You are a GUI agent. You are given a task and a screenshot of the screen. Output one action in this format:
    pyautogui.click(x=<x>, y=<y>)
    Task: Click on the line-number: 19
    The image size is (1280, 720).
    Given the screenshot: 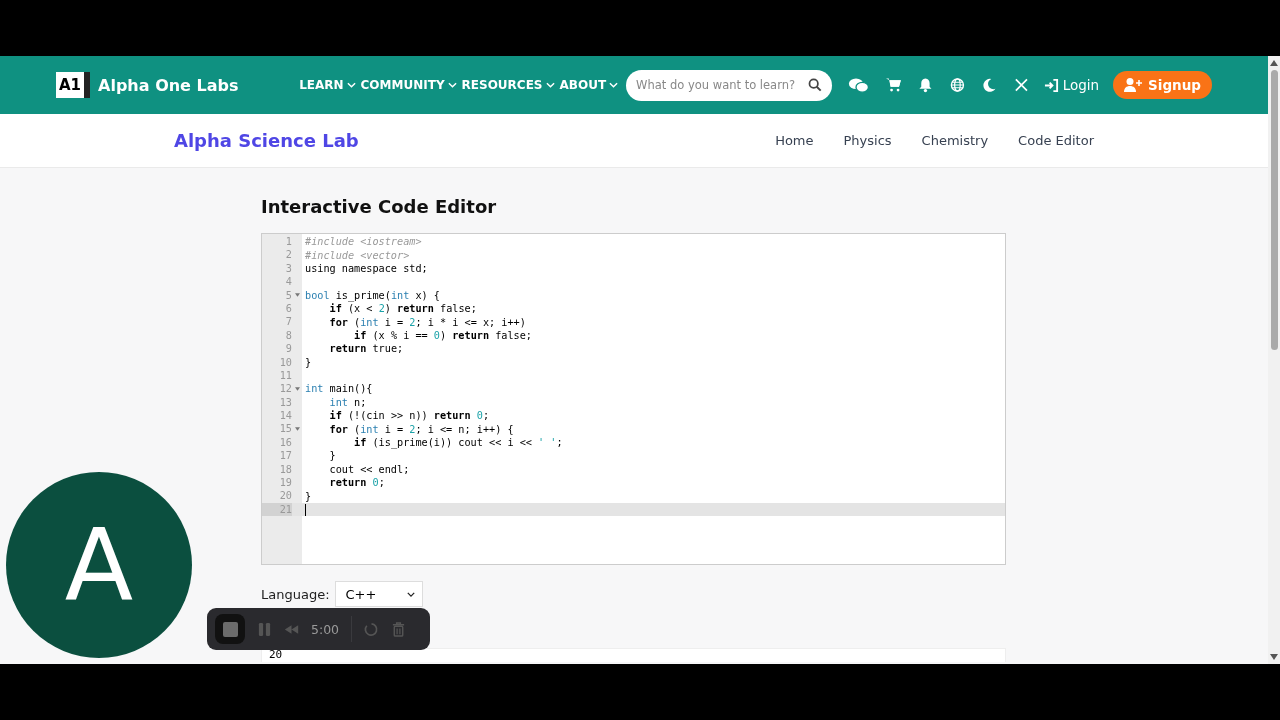 What is the action you would take?
    pyautogui.click(x=285, y=483)
    